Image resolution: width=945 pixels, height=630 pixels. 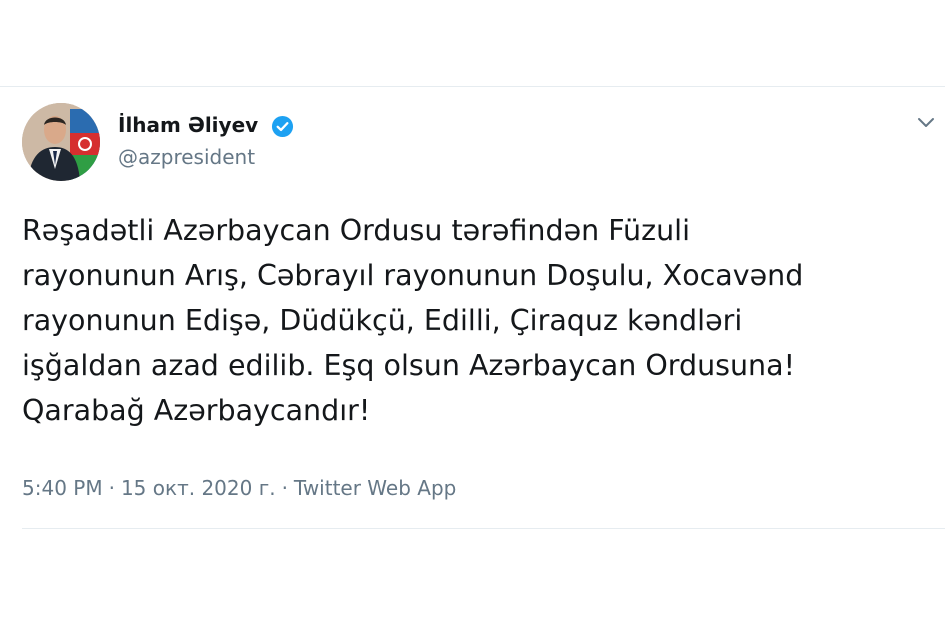 I want to click on tweet-line: Qarabağ Azərbaycandır!, so click(x=196, y=410).